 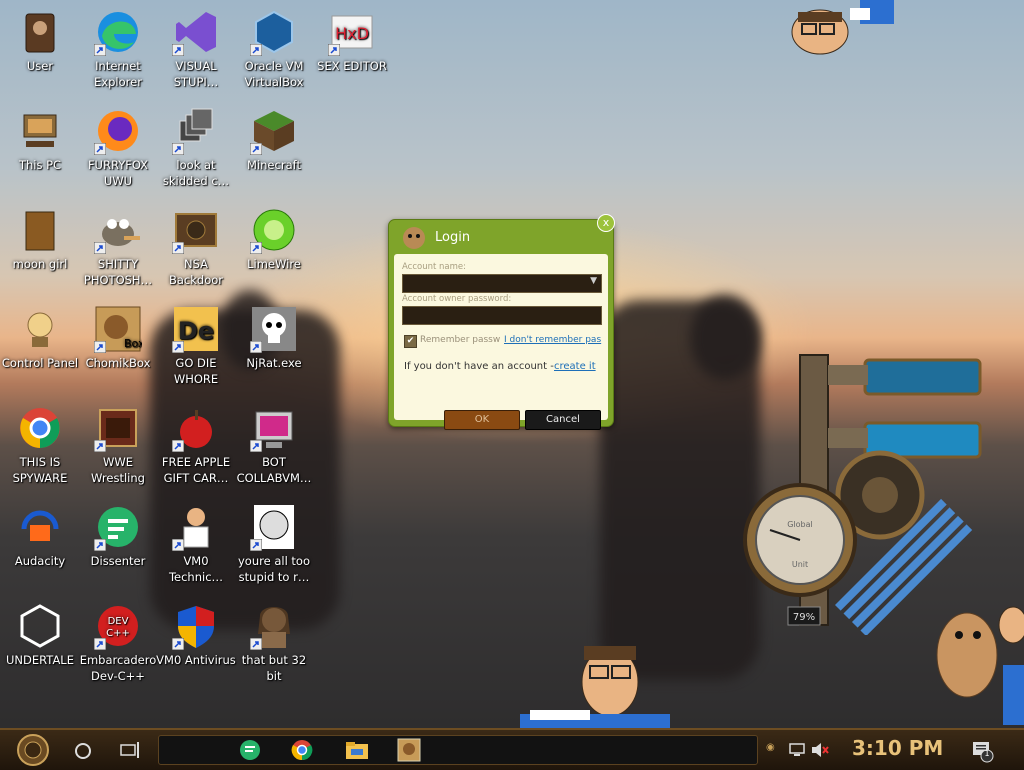 I want to click on svg-text: Box, so click(x=133, y=343).